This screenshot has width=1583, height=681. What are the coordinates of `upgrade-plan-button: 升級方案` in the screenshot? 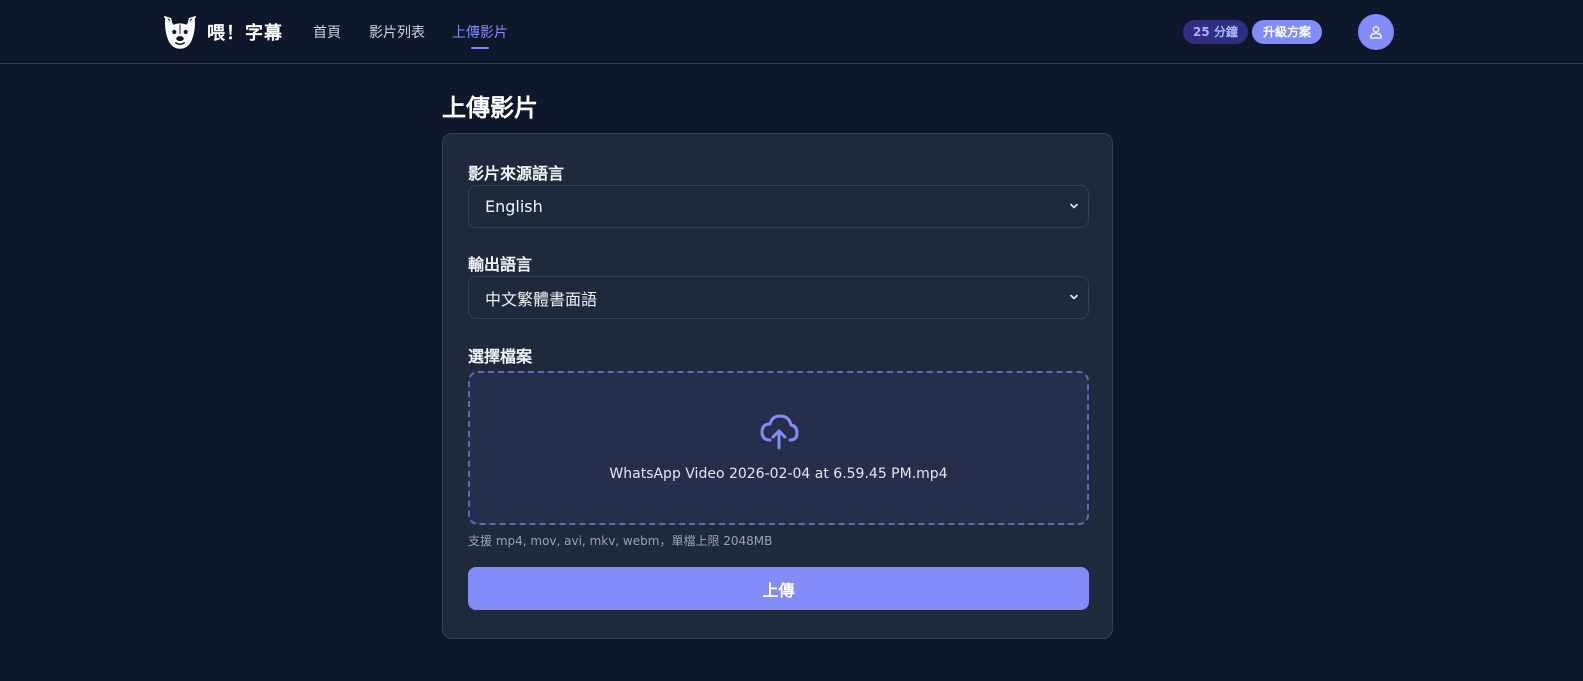 It's located at (1287, 32).